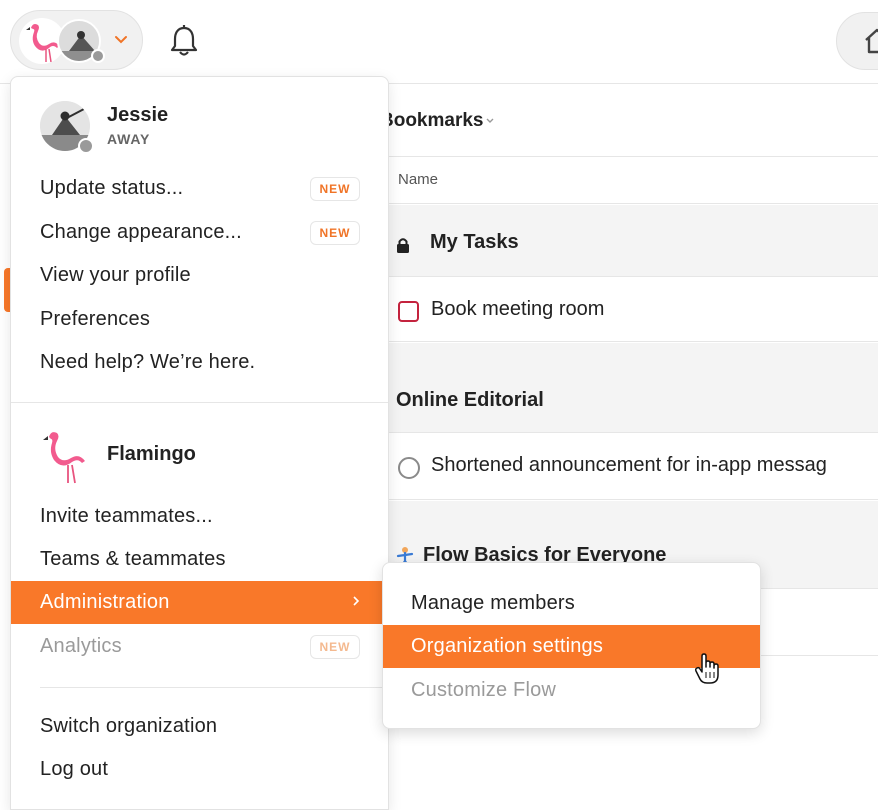 This screenshot has height=810, width=878. I want to click on menu-item-analytics: Analytics NEW, so click(199, 646).